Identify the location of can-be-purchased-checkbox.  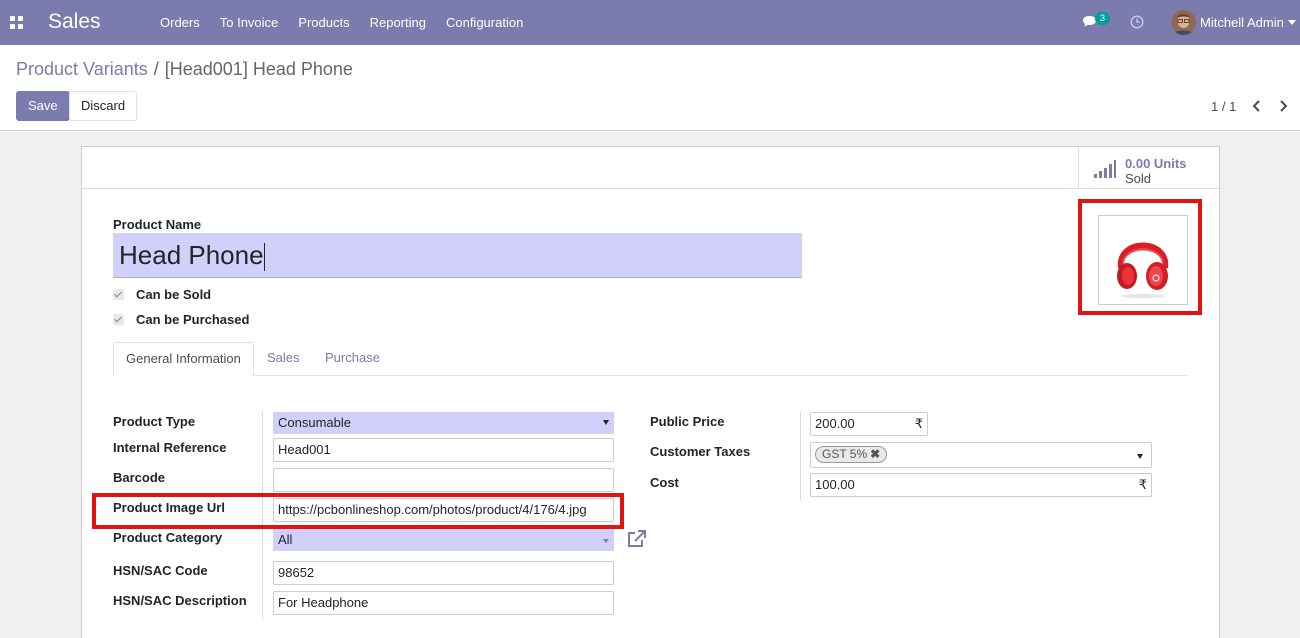
(118, 319).